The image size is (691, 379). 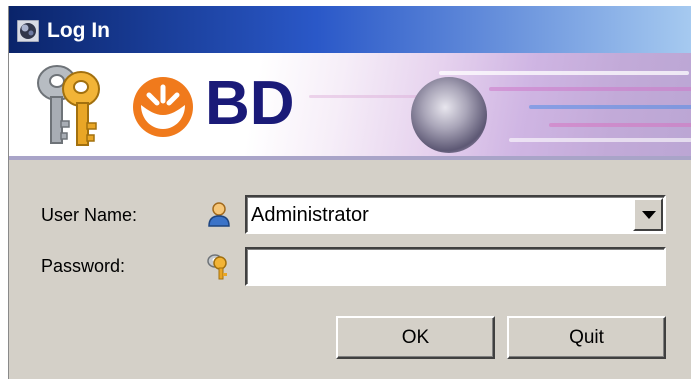 I want to click on app-icon, so click(x=28, y=31).